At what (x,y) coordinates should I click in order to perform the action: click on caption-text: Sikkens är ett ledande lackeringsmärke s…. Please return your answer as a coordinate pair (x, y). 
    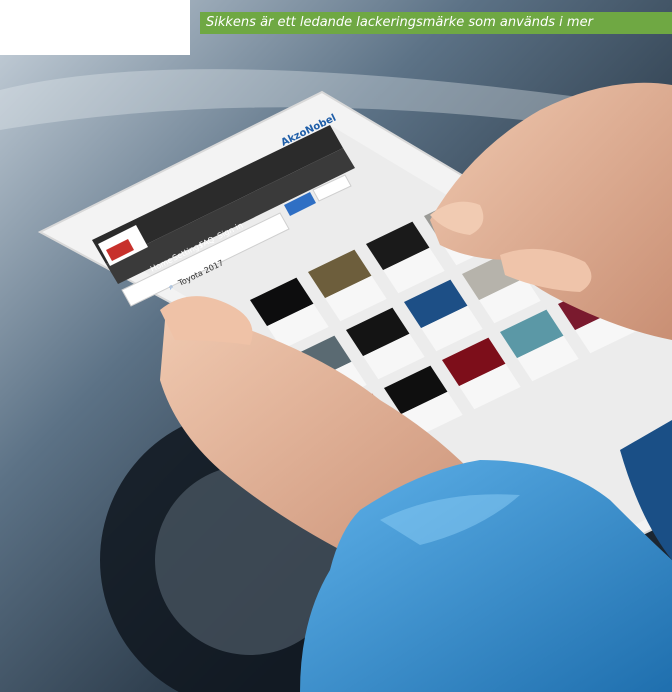
    Looking at the image, I should click on (399, 22).